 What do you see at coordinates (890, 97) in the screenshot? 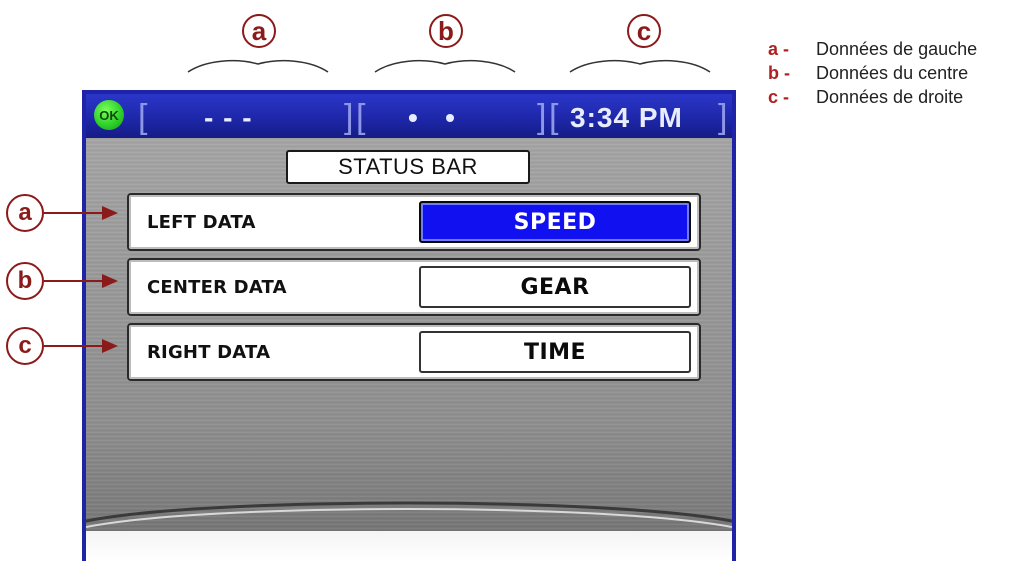
I see `legend-text: Données de droite` at bounding box center [890, 97].